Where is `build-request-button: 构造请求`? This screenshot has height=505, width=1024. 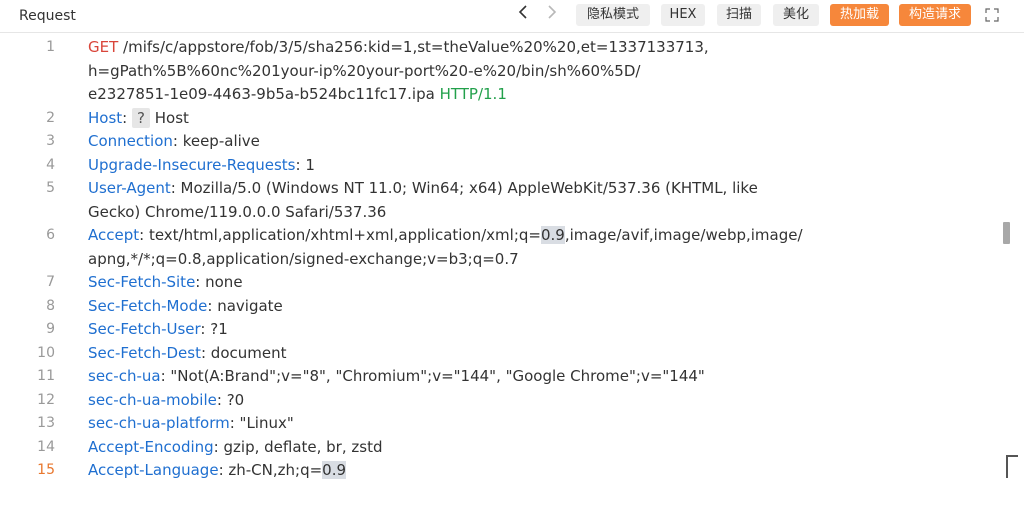
build-request-button: 构造请求 is located at coordinates (935, 15).